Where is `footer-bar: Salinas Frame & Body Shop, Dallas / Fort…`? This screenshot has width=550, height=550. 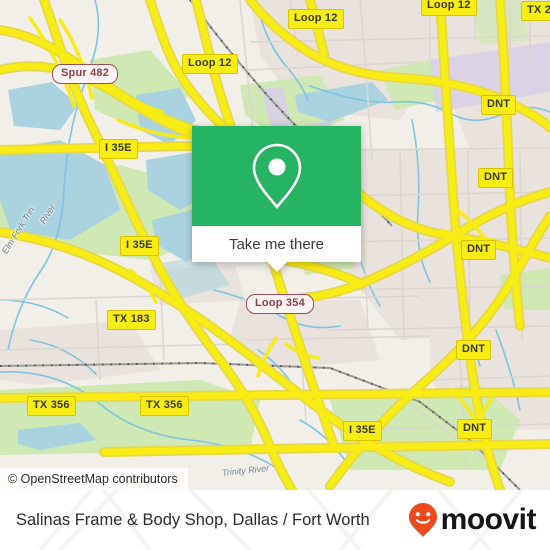
footer-bar: Salinas Frame & Body Shop, Dallas / Fort… is located at coordinates (275, 520).